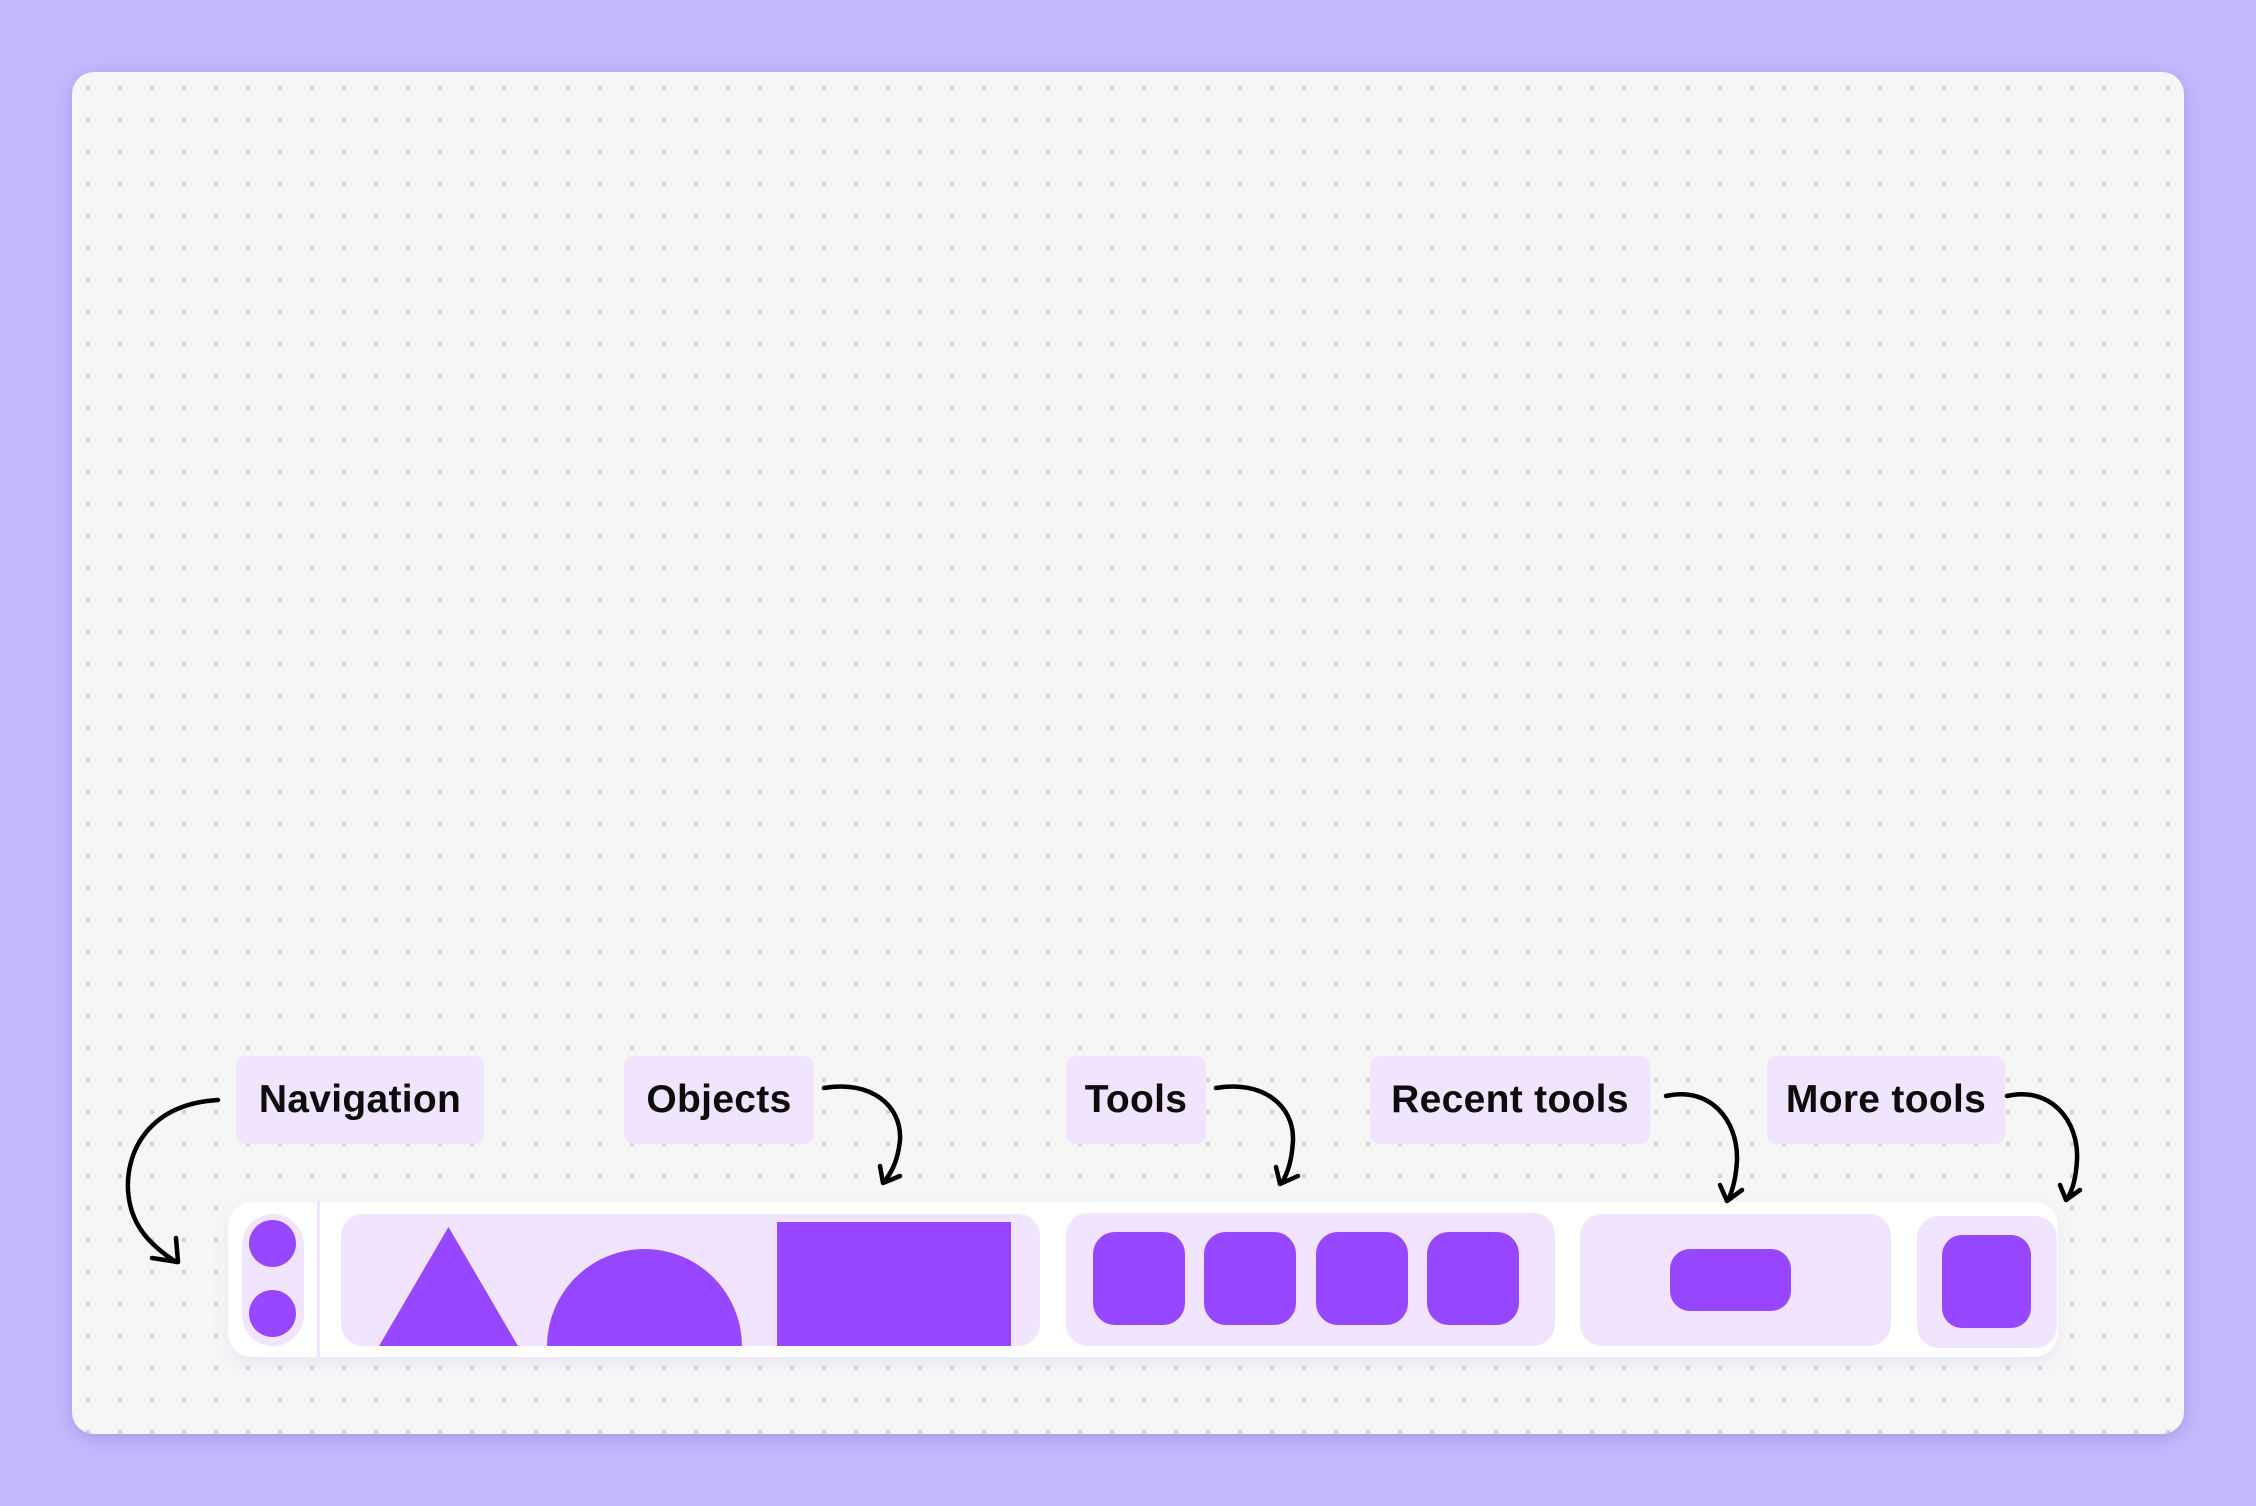  What do you see at coordinates (1730, 1280) in the screenshot?
I see `recent-tool-button` at bounding box center [1730, 1280].